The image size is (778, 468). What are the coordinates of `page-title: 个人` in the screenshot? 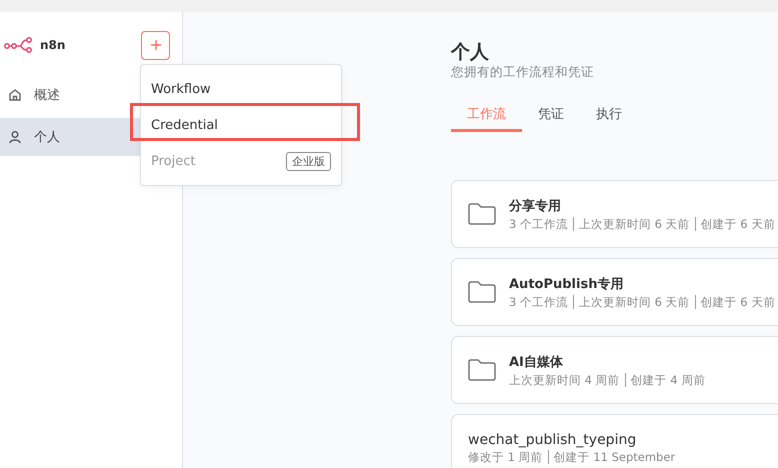 It's located at (470, 52).